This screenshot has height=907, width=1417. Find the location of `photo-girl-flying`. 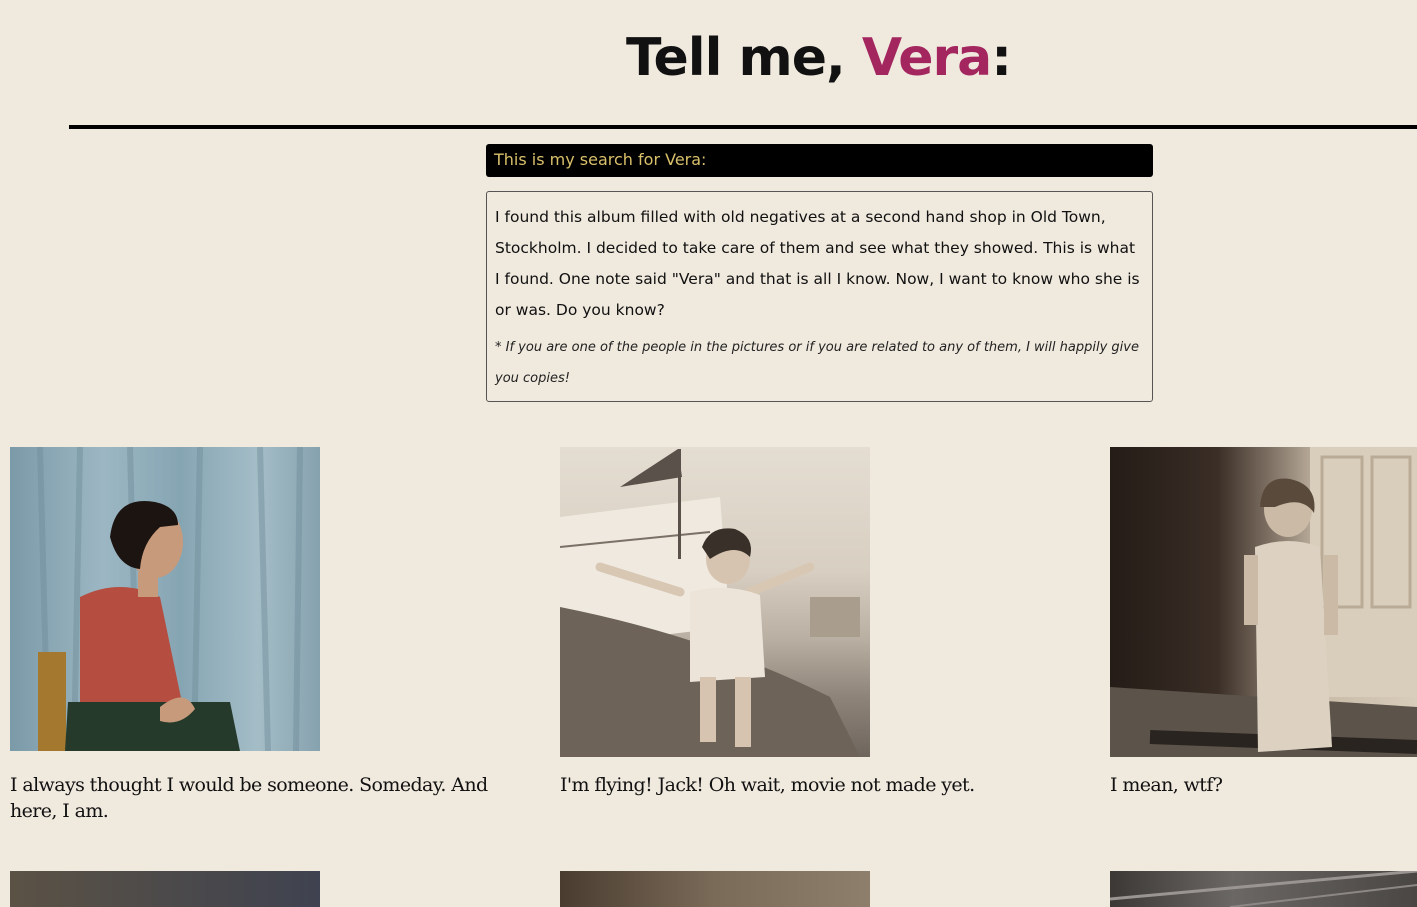

photo-girl-flying is located at coordinates (715, 602).